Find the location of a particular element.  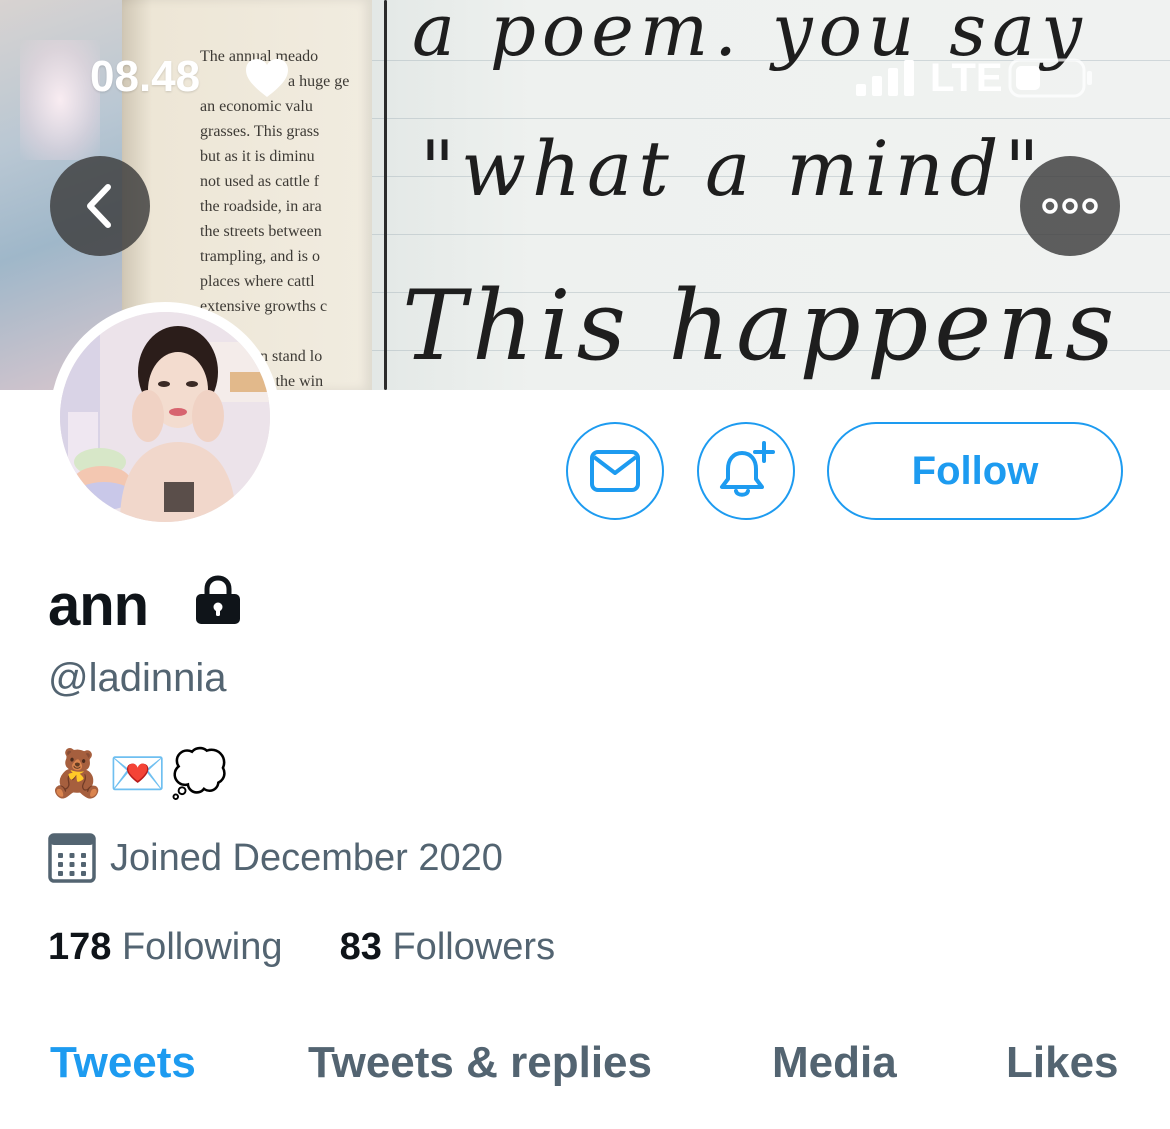

avatar is located at coordinates (165, 417).